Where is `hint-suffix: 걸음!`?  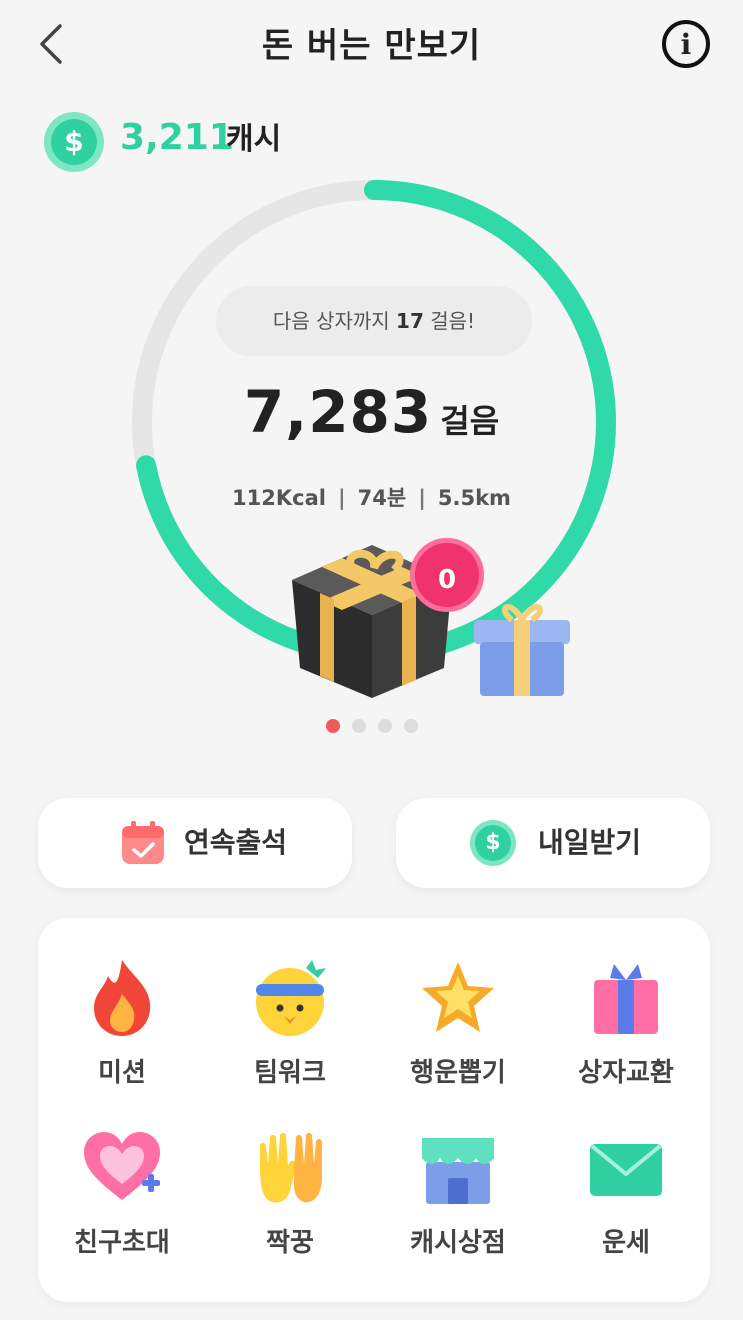 hint-suffix: 걸음! is located at coordinates (449, 321).